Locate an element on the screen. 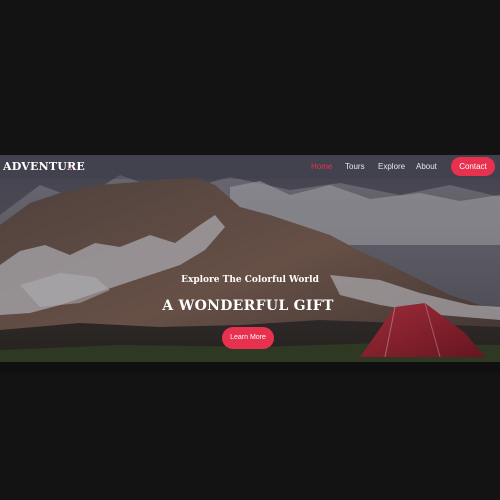 The width and height of the screenshot is (500, 500). learn-more-button: Learn More is located at coordinates (248, 338).